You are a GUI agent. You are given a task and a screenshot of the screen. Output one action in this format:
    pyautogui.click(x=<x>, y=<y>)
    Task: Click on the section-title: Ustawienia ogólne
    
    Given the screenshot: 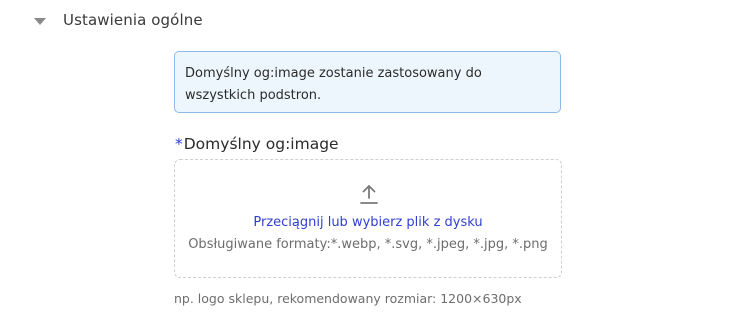 What is the action you would take?
    pyautogui.click(x=133, y=20)
    